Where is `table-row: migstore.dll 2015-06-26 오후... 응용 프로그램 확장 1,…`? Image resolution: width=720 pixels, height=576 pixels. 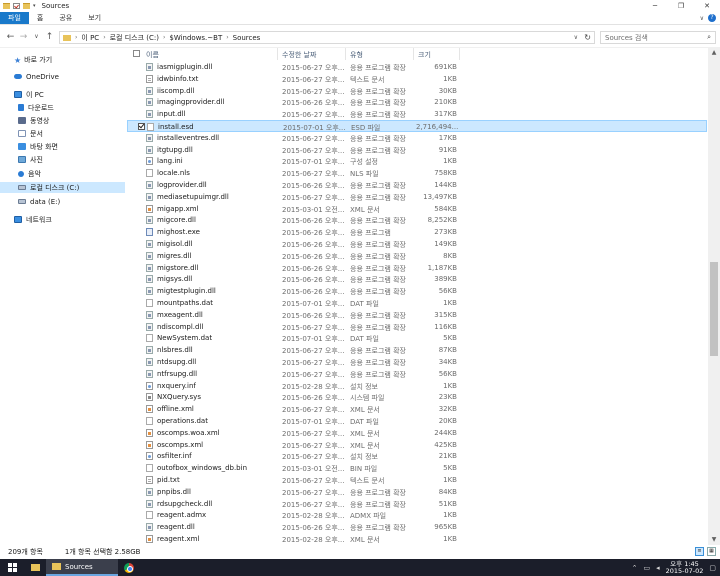
table-row: migstore.dll 2015-06-26 오후... 응용 프로그램 확장 1,… is located at coordinates (417, 268).